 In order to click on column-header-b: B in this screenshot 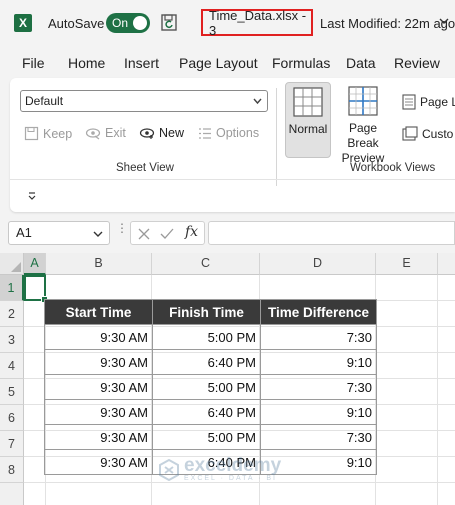, I will do `click(99, 264)`.